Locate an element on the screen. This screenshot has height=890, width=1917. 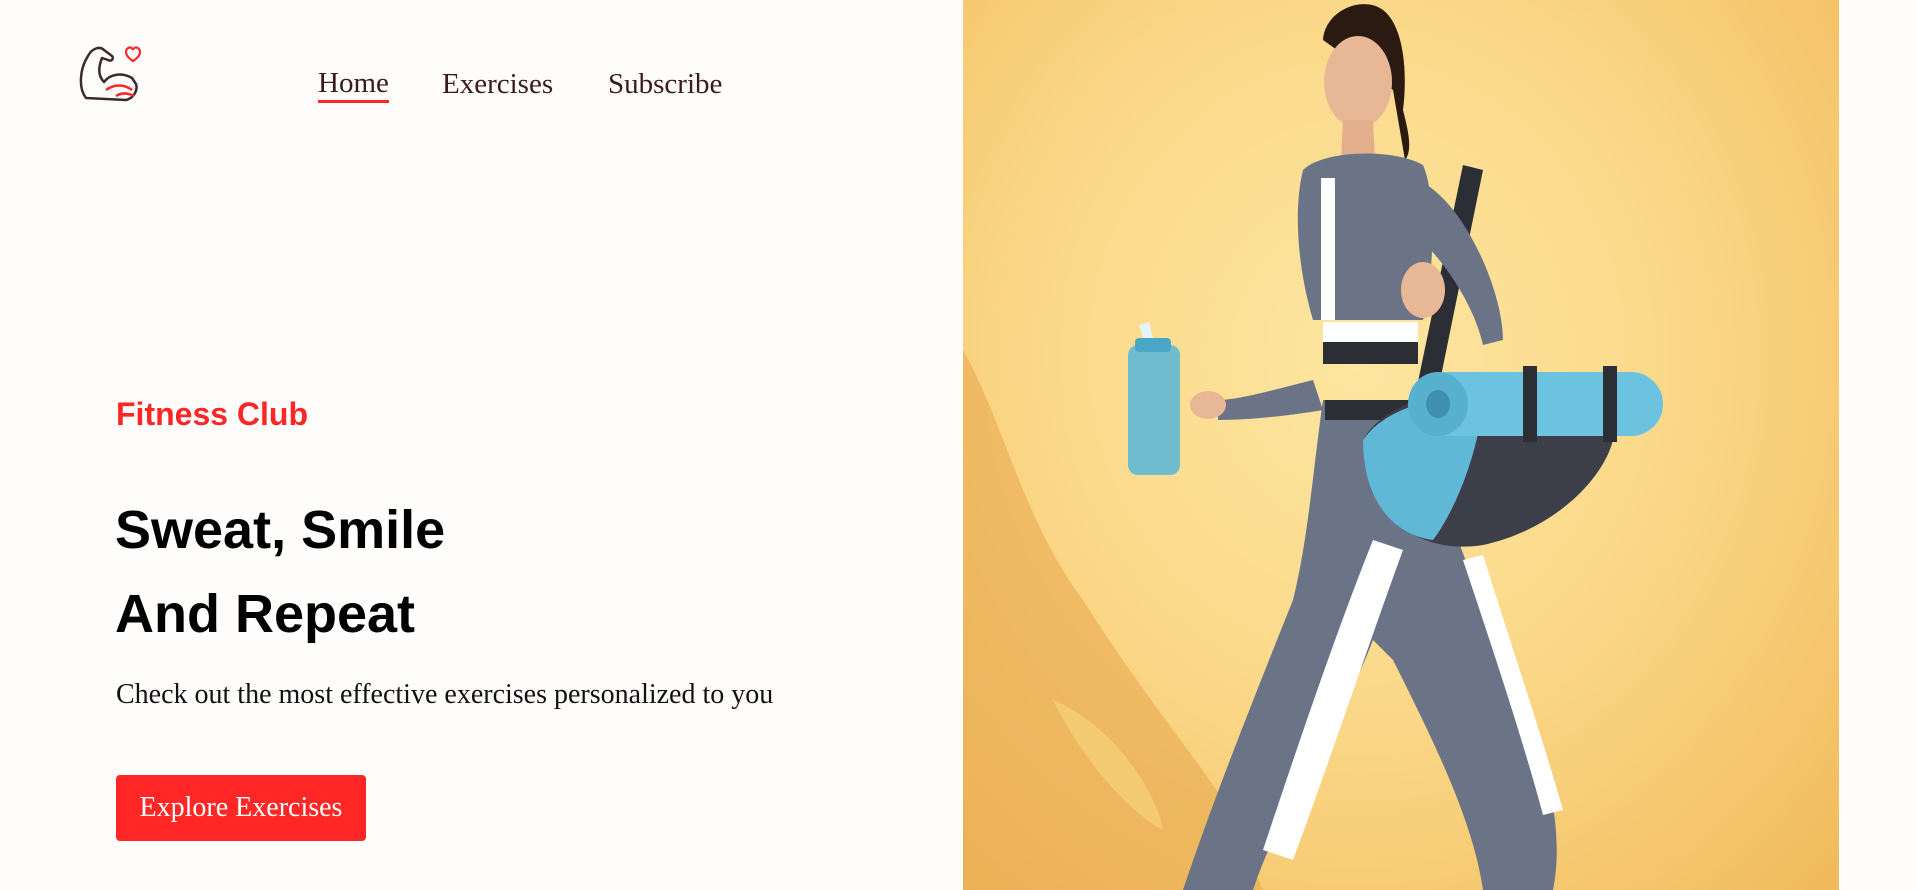
nav-home-link: Home is located at coordinates (353, 85).